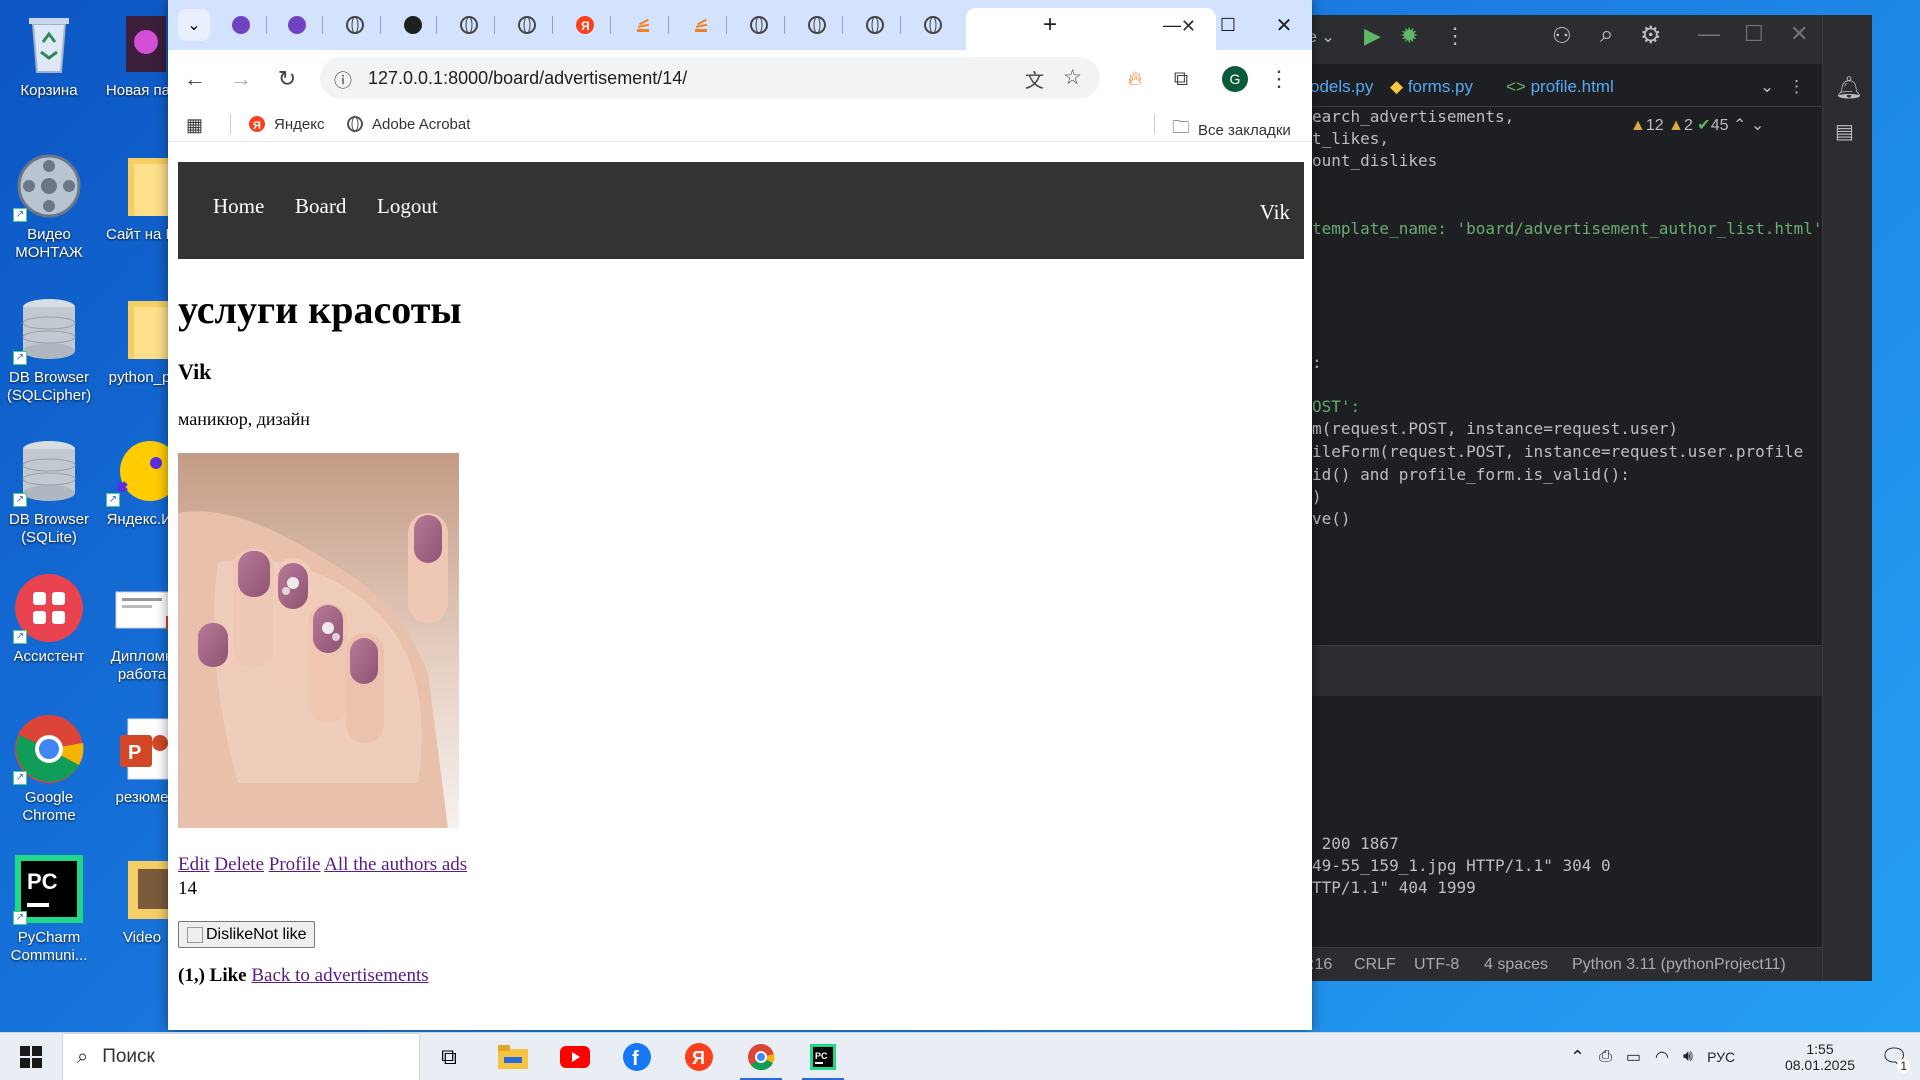  What do you see at coordinates (1436, 965) in the screenshot?
I see `file-encoding: UTF-8` at bounding box center [1436, 965].